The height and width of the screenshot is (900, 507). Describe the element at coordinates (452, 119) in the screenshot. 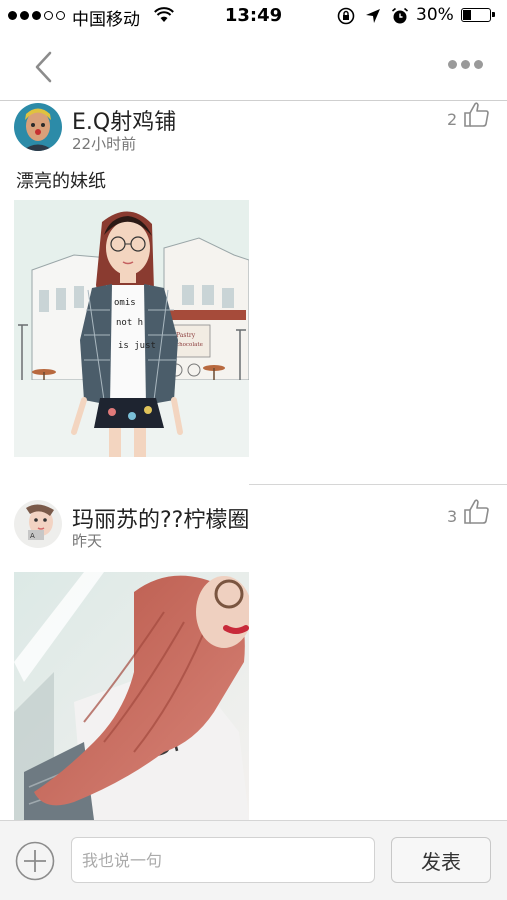

I see `like-count: 2` at that location.